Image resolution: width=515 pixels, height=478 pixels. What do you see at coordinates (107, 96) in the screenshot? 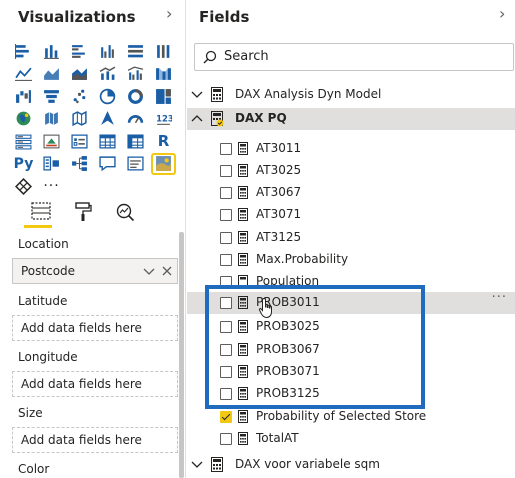
I see `pie-icon` at bounding box center [107, 96].